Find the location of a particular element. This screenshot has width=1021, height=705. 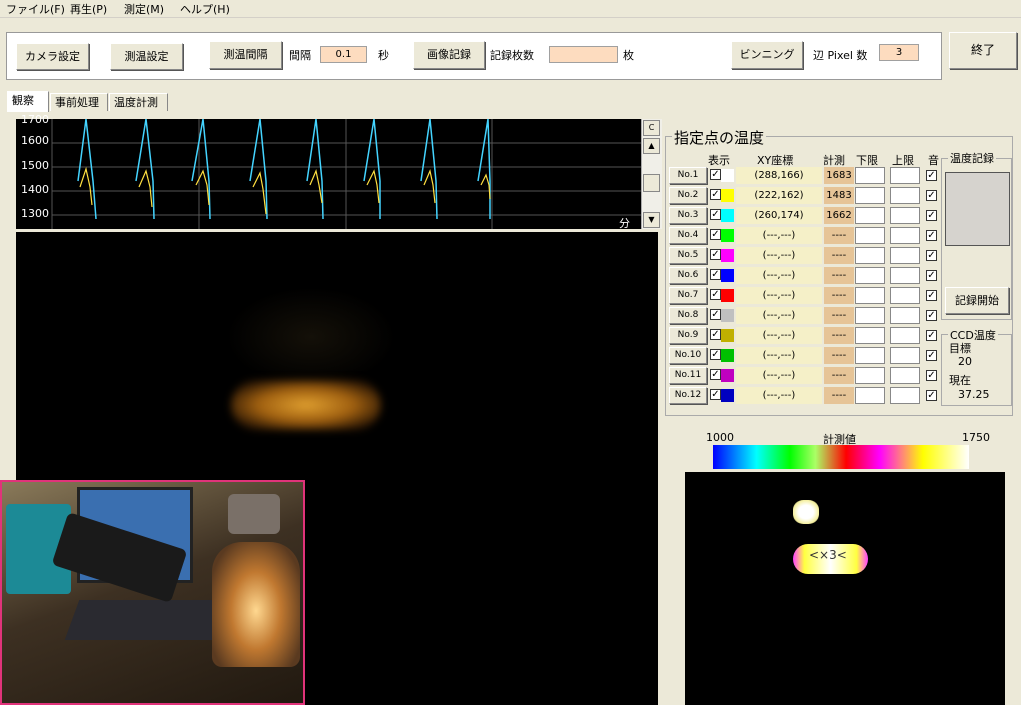

camera-settings-button: カメラ設定 is located at coordinates (52, 56).